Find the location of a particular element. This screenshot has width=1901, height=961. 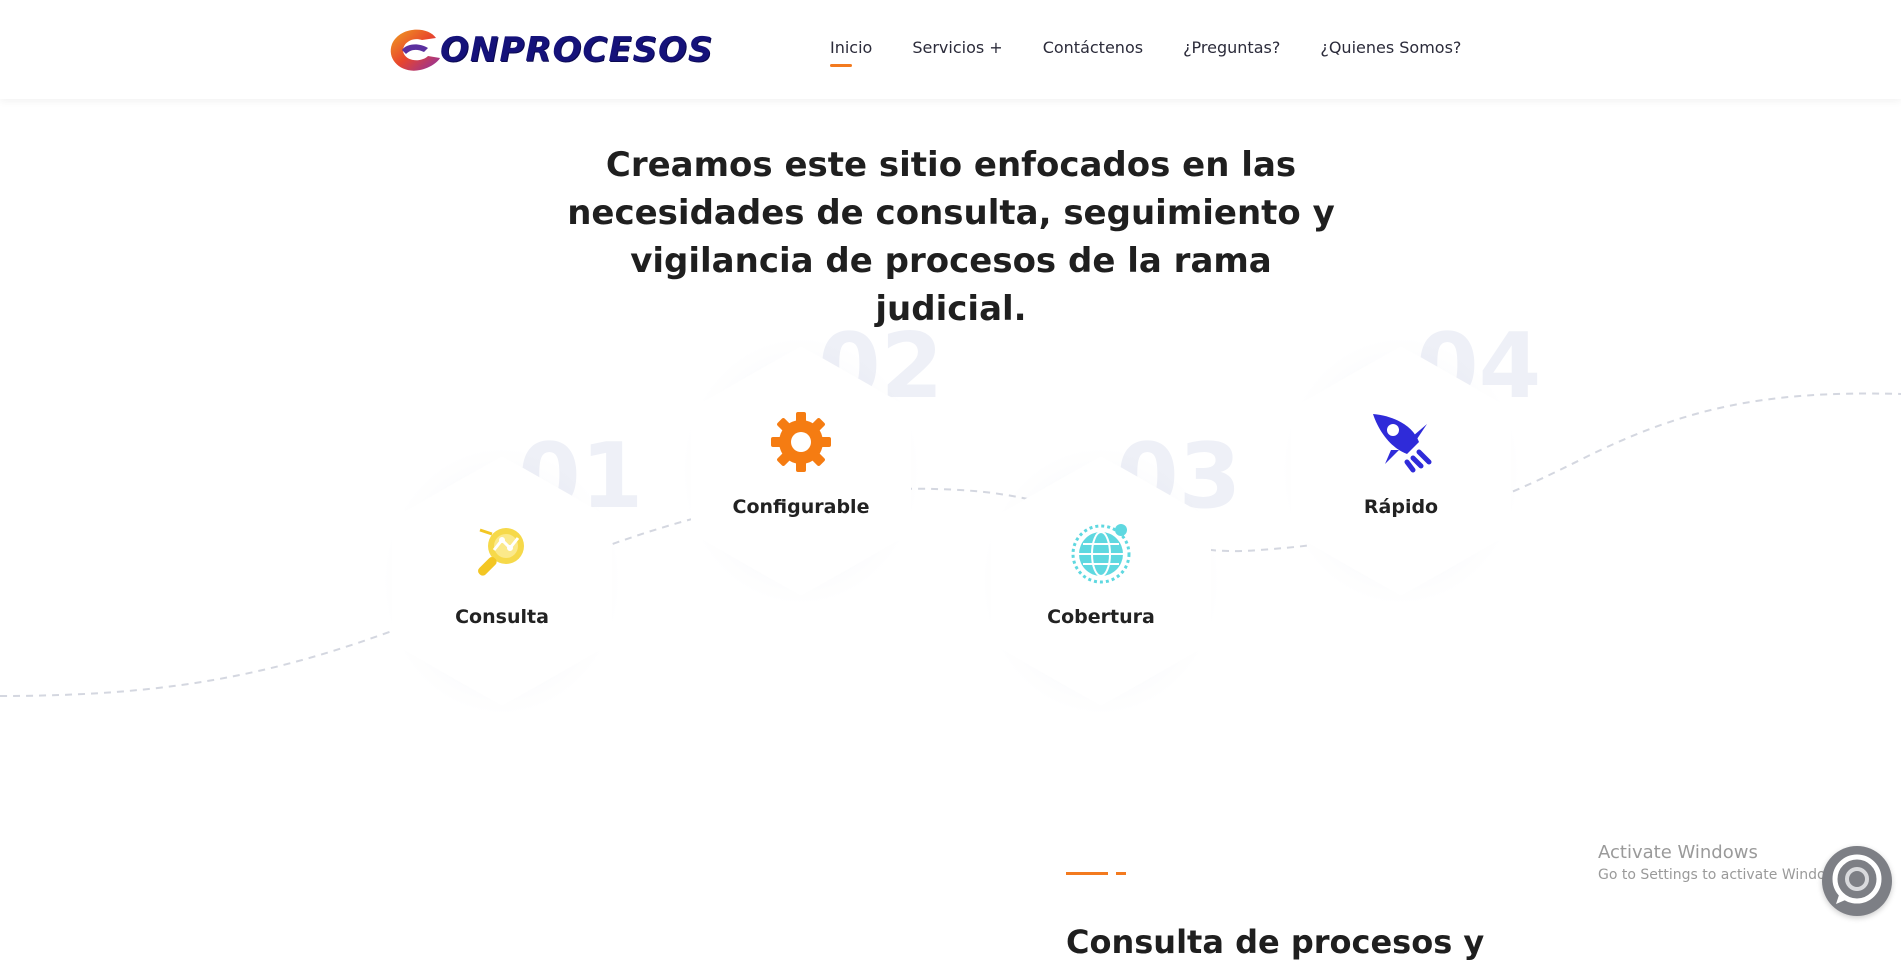

nav-item-inicio: Inicio is located at coordinates (851, 52).